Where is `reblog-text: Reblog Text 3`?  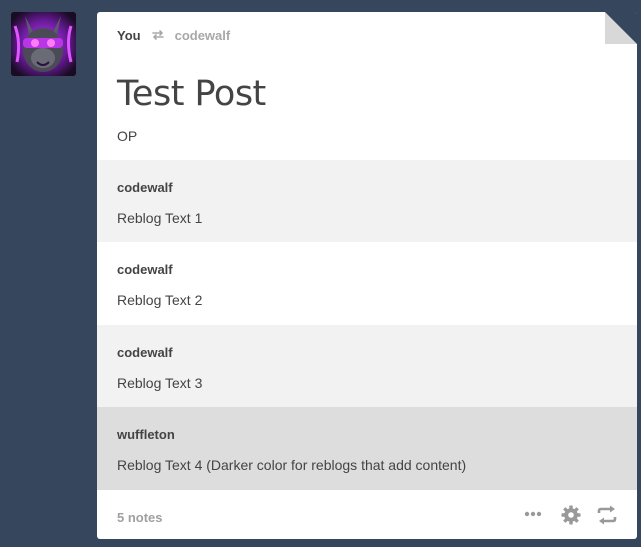
reblog-text: Reblog Text 3 is located at coordinates (160, 383).